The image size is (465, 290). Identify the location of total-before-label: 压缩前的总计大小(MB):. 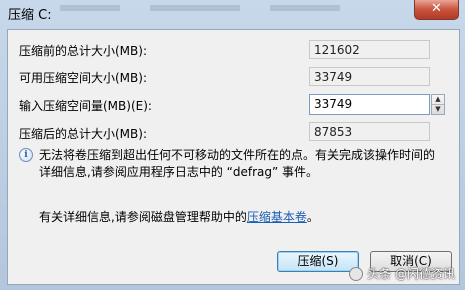
(83, 51).